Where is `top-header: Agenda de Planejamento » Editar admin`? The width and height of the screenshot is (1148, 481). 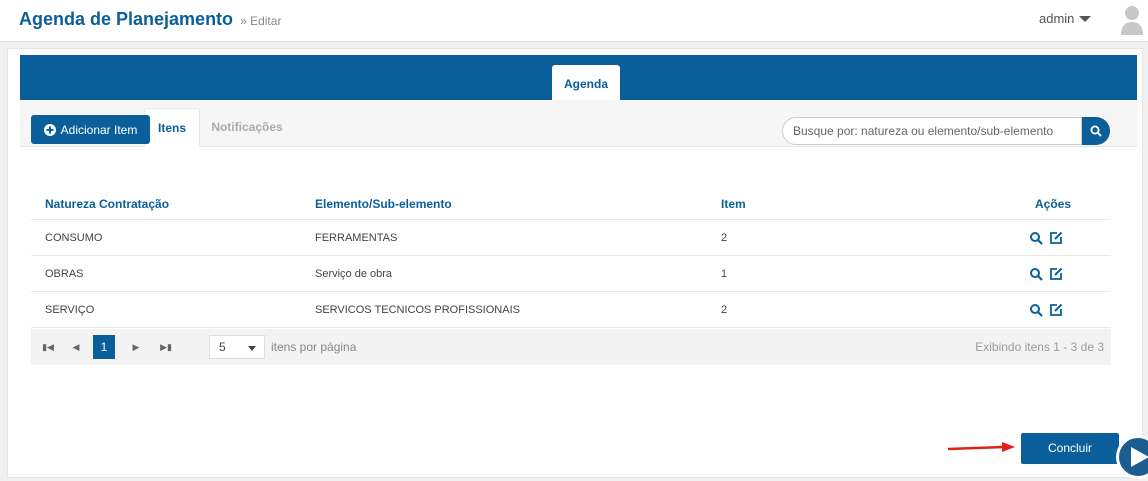
top-header: Agenda de Planejamento » Editar admin is located at coordinates (574, 21).